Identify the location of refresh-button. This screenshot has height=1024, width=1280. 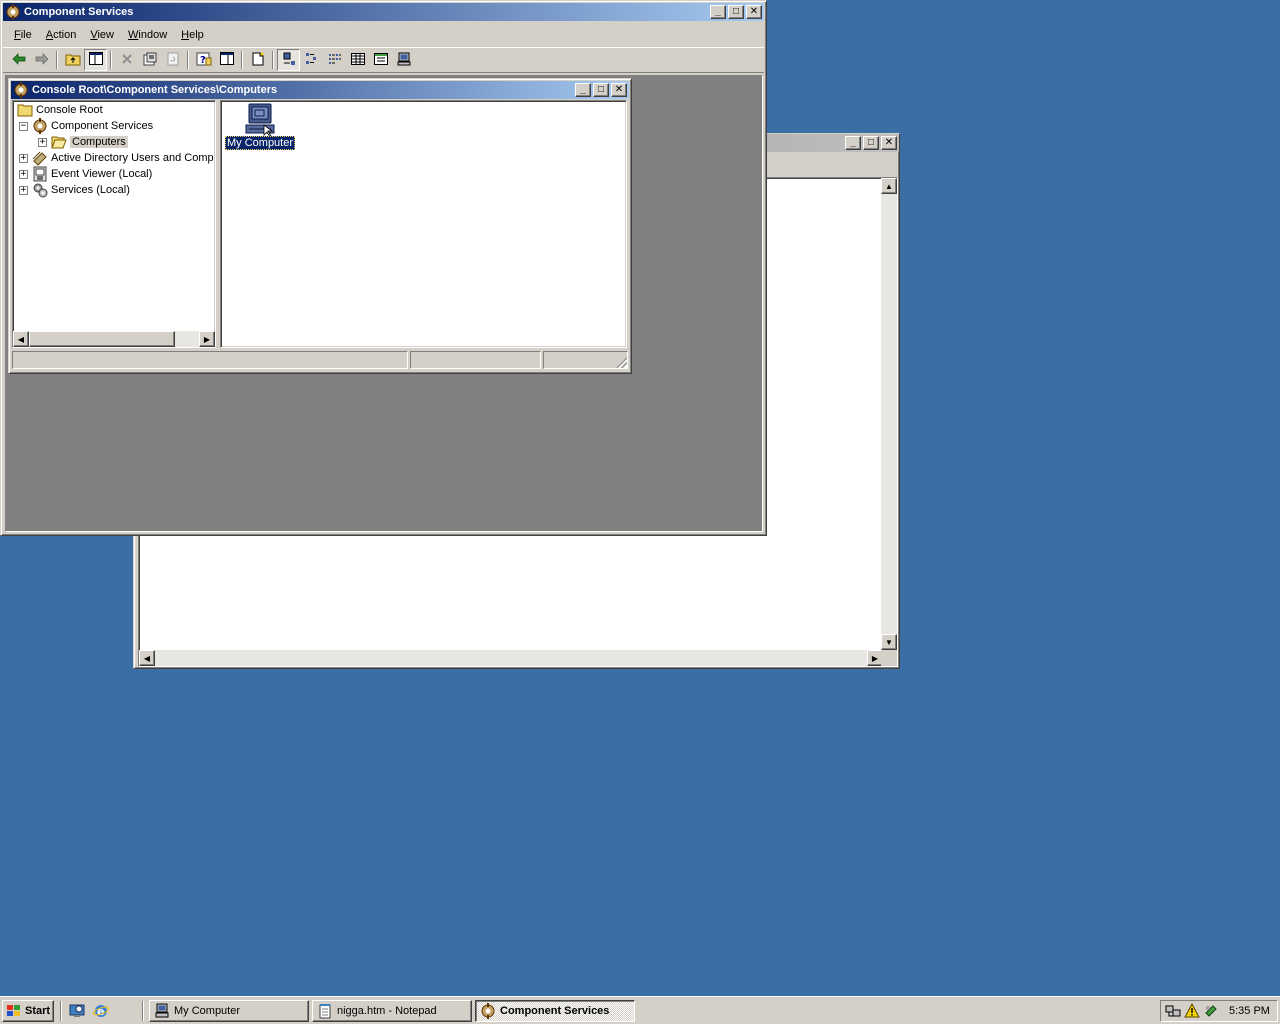
(172, 60).